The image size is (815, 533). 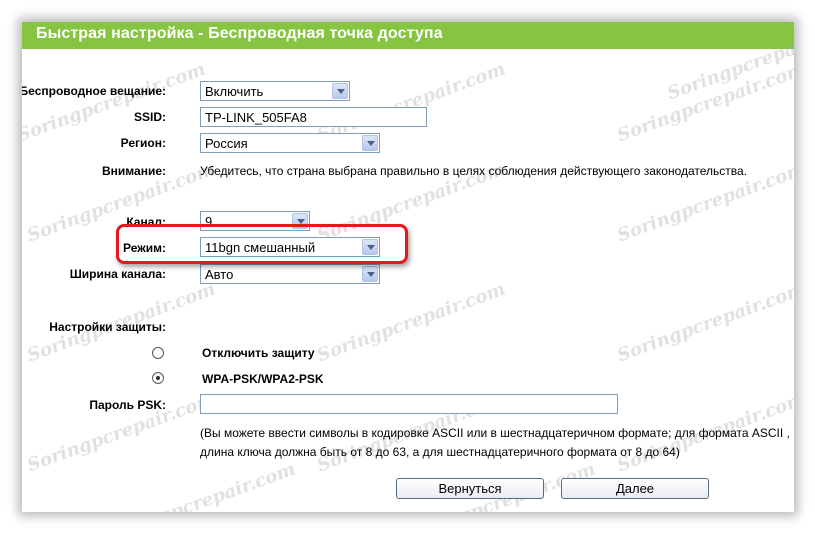 What do you see at coordinates (263, 379) in the screenshot?
I see `wpa-psk-label: WPA-PSK/WPA2-PSK` at bounding box center [263, 379].